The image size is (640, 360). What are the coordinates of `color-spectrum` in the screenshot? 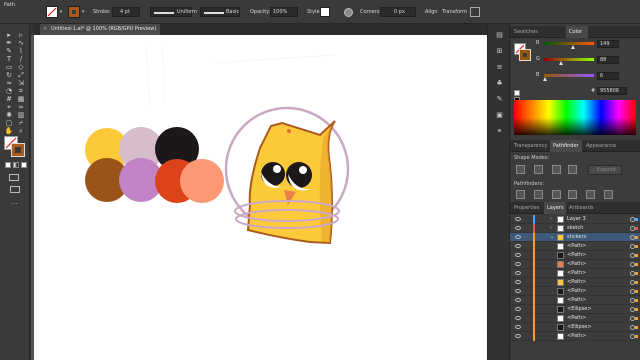 It's located at (575, 117).